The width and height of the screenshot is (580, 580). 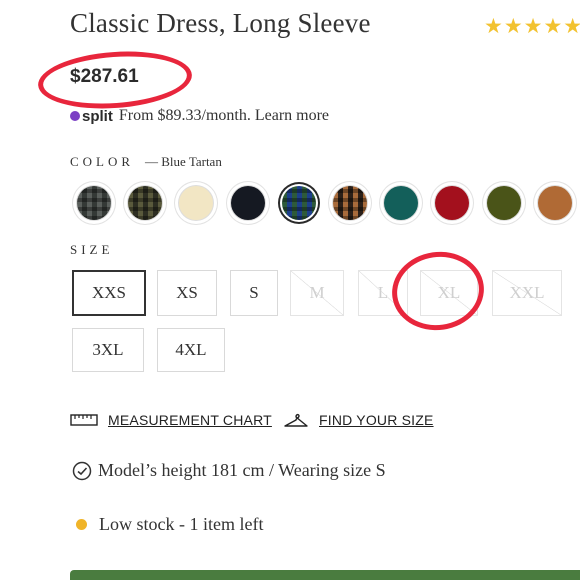 What do you see at coordinates (84, 420) in the screenshot?
I see `ruler-icon` at bounding box center [84, 420].